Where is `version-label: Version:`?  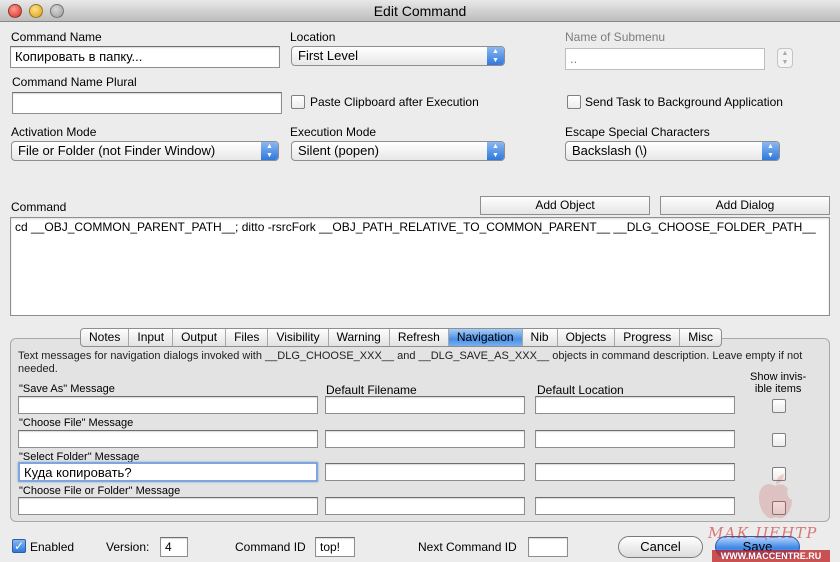 version-label: Version: is located at coordinates (128, 547).